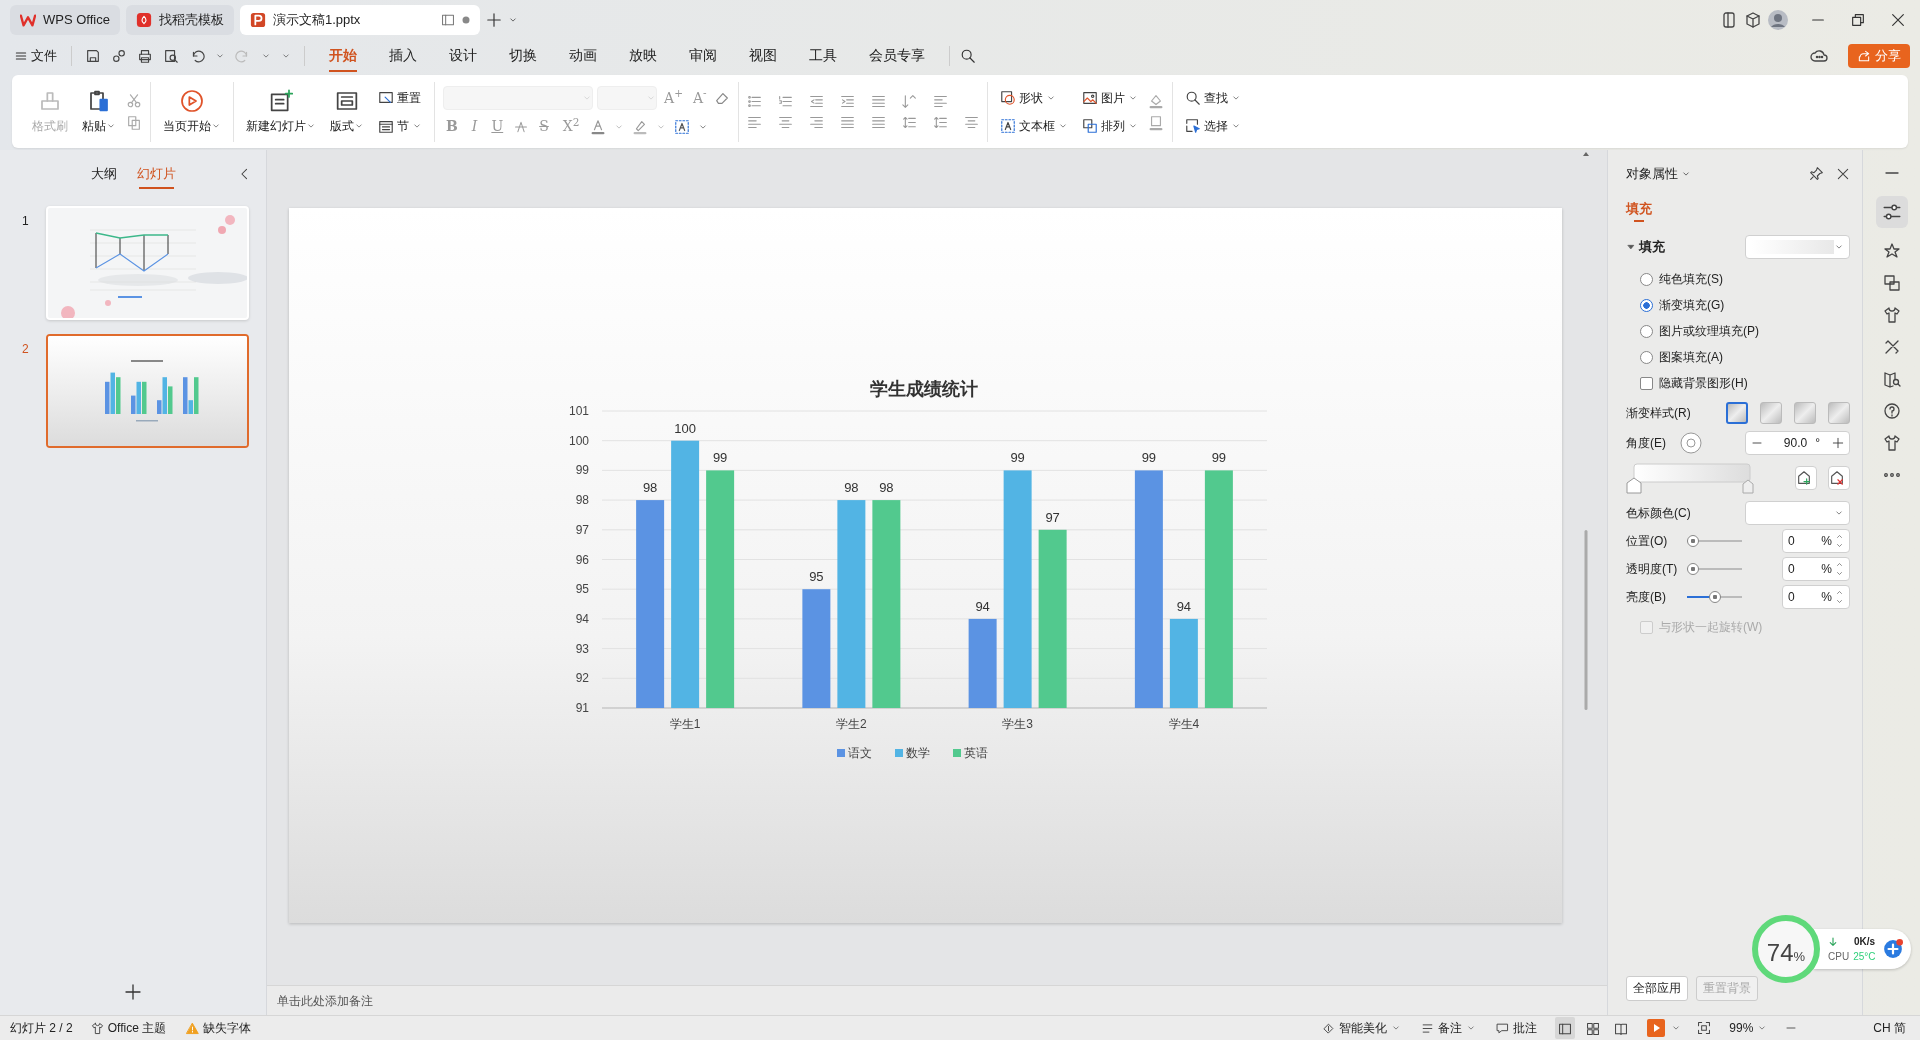  Describe the element at coordinates (643, 56) in the screenshot. I see `ribbon-tab: 放映` at that location.